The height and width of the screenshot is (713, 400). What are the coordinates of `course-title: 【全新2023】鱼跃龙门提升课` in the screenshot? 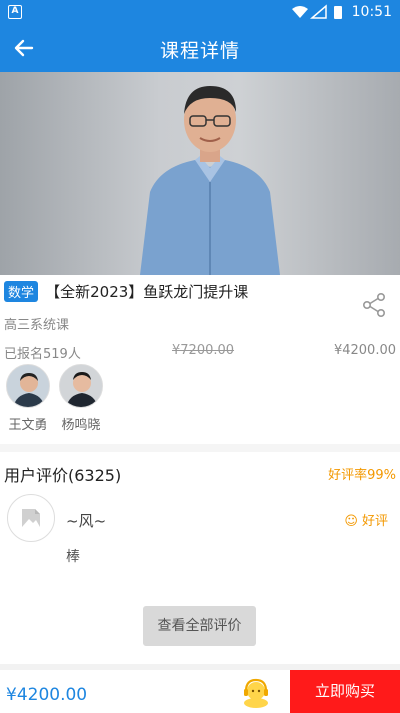 It's located at (147, 292).